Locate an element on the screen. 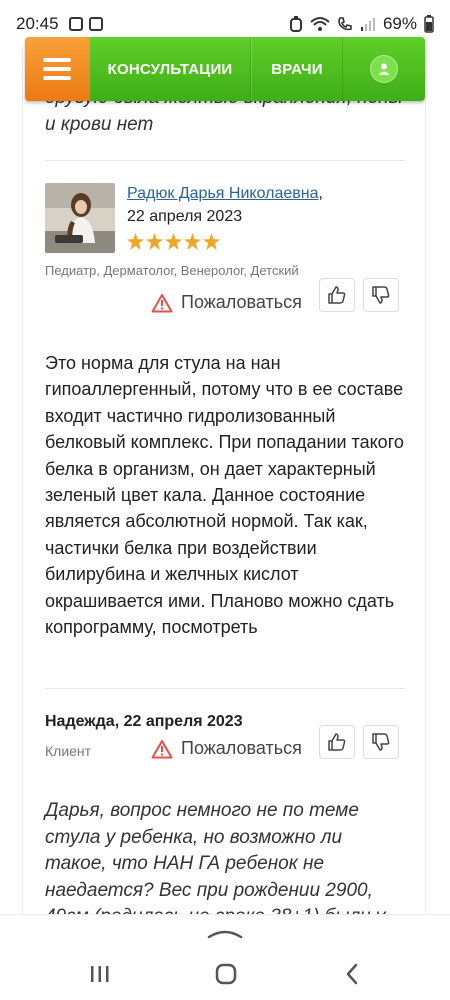 Image resolution: width=450 pixels, height=1000 pixels. doctor-name: Радюк Дарья Николаевна is located at coordinates (222, 193).